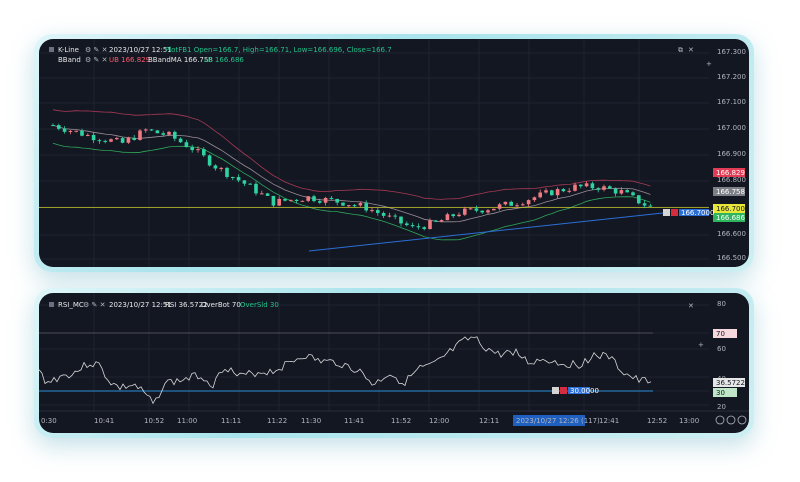 This screenshot has height=482, width=800. I want to click on time-tick: 10:52, so click(154, 421).